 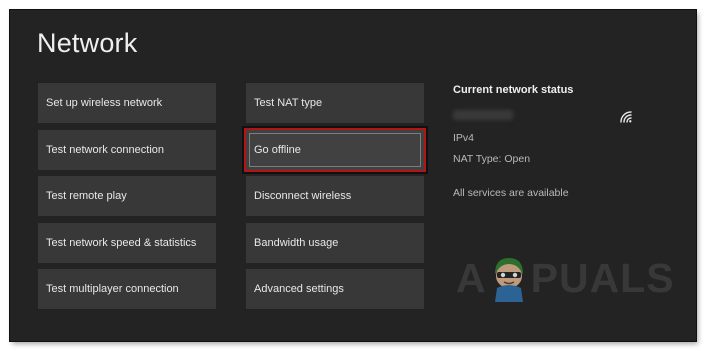 What do you see at coordinates (335, 289) in the screenshot?
I see `advanced-settings-button: Advanced settings` at bounding box center [335, 289].